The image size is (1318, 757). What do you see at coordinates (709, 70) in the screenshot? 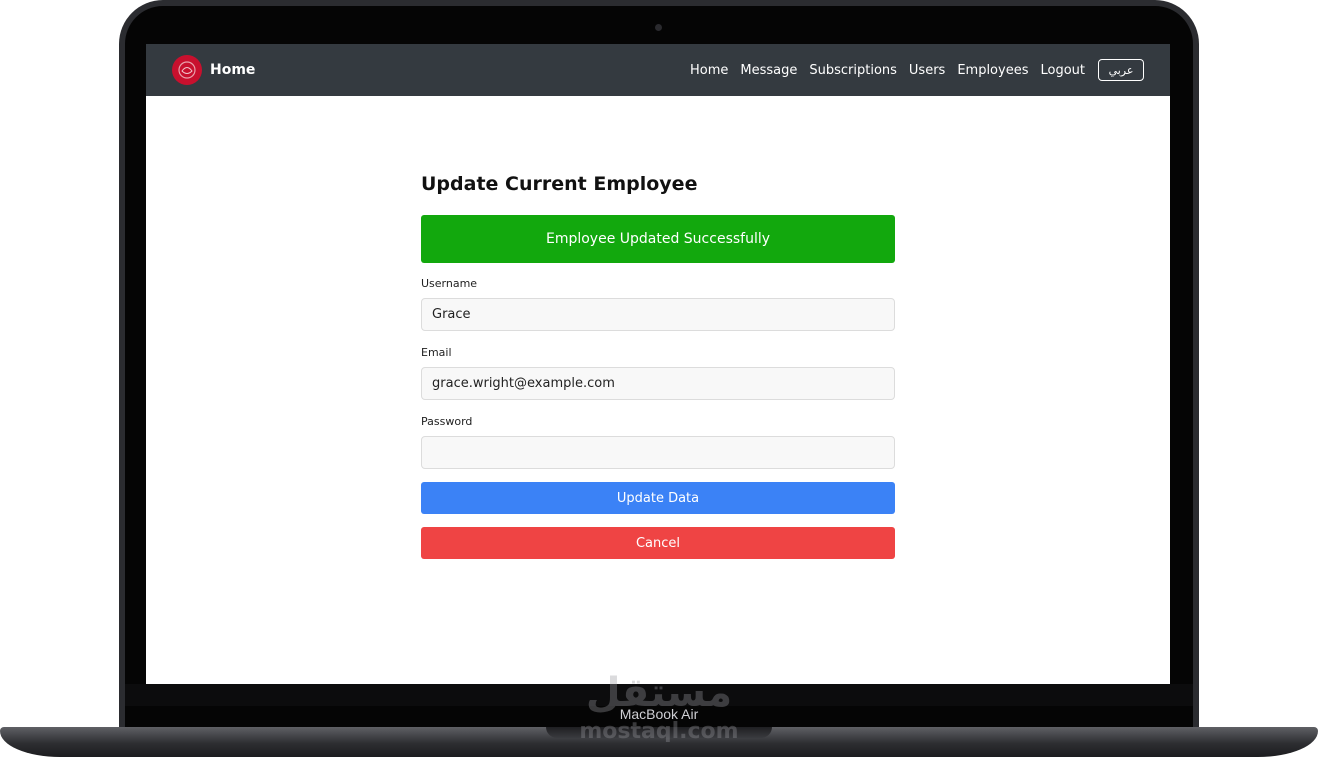
I see `nav-link-home: Home` at bounding box center [709, 70].